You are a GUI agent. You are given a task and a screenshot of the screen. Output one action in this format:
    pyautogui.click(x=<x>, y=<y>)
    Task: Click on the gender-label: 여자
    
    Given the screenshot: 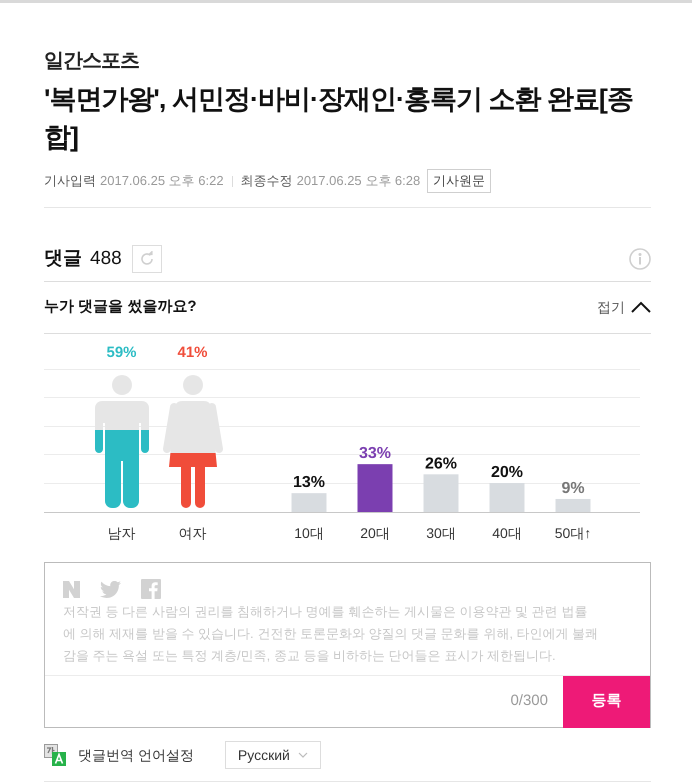 What is the action you would take?
    pyautogui.click(x=192, y=533)
    